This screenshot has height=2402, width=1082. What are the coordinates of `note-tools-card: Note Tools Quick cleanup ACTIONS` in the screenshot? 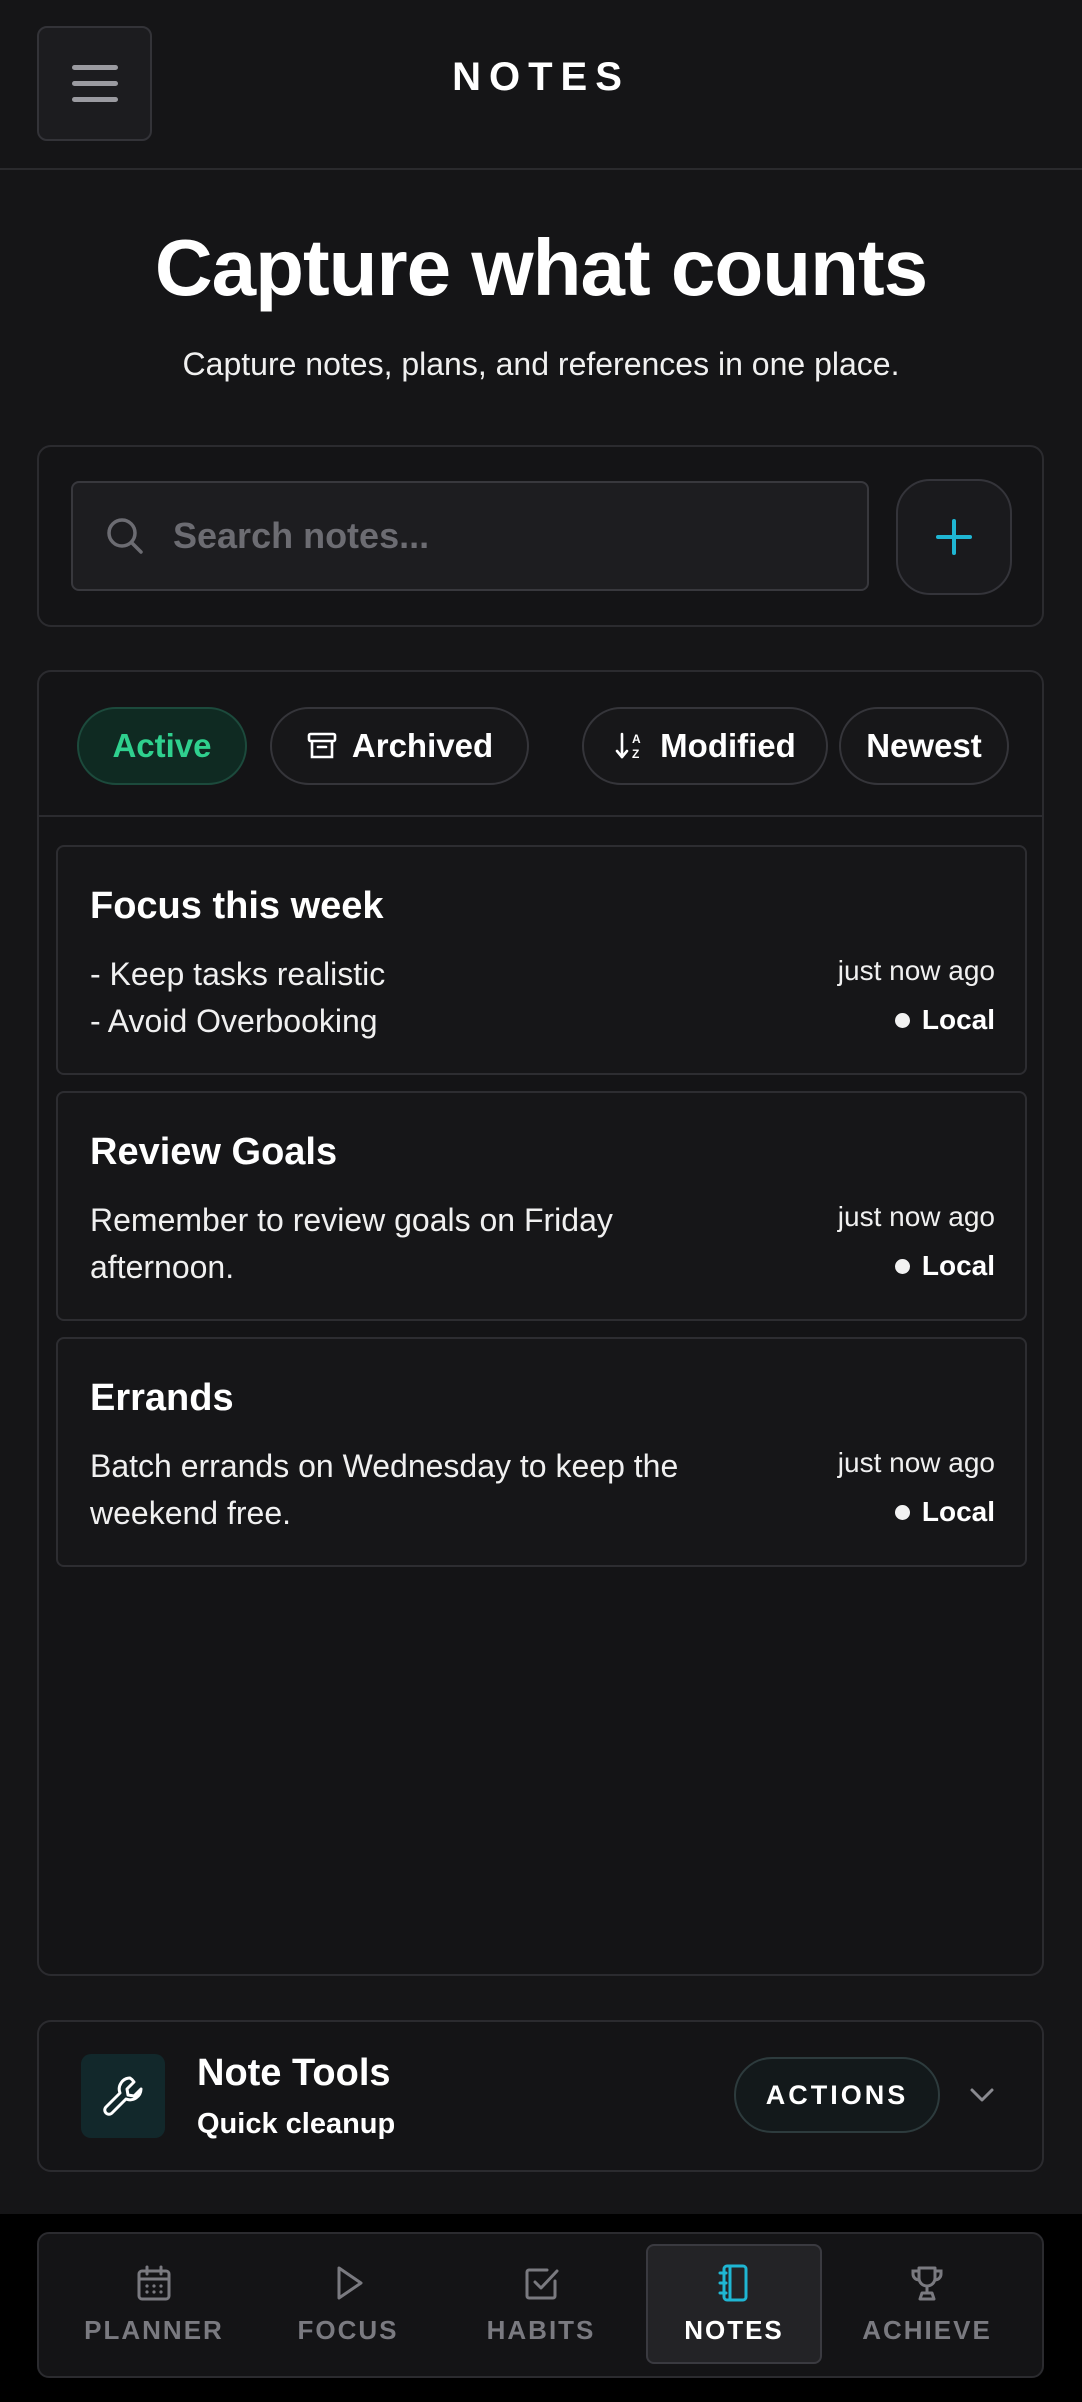 It's located at (540, 2096).